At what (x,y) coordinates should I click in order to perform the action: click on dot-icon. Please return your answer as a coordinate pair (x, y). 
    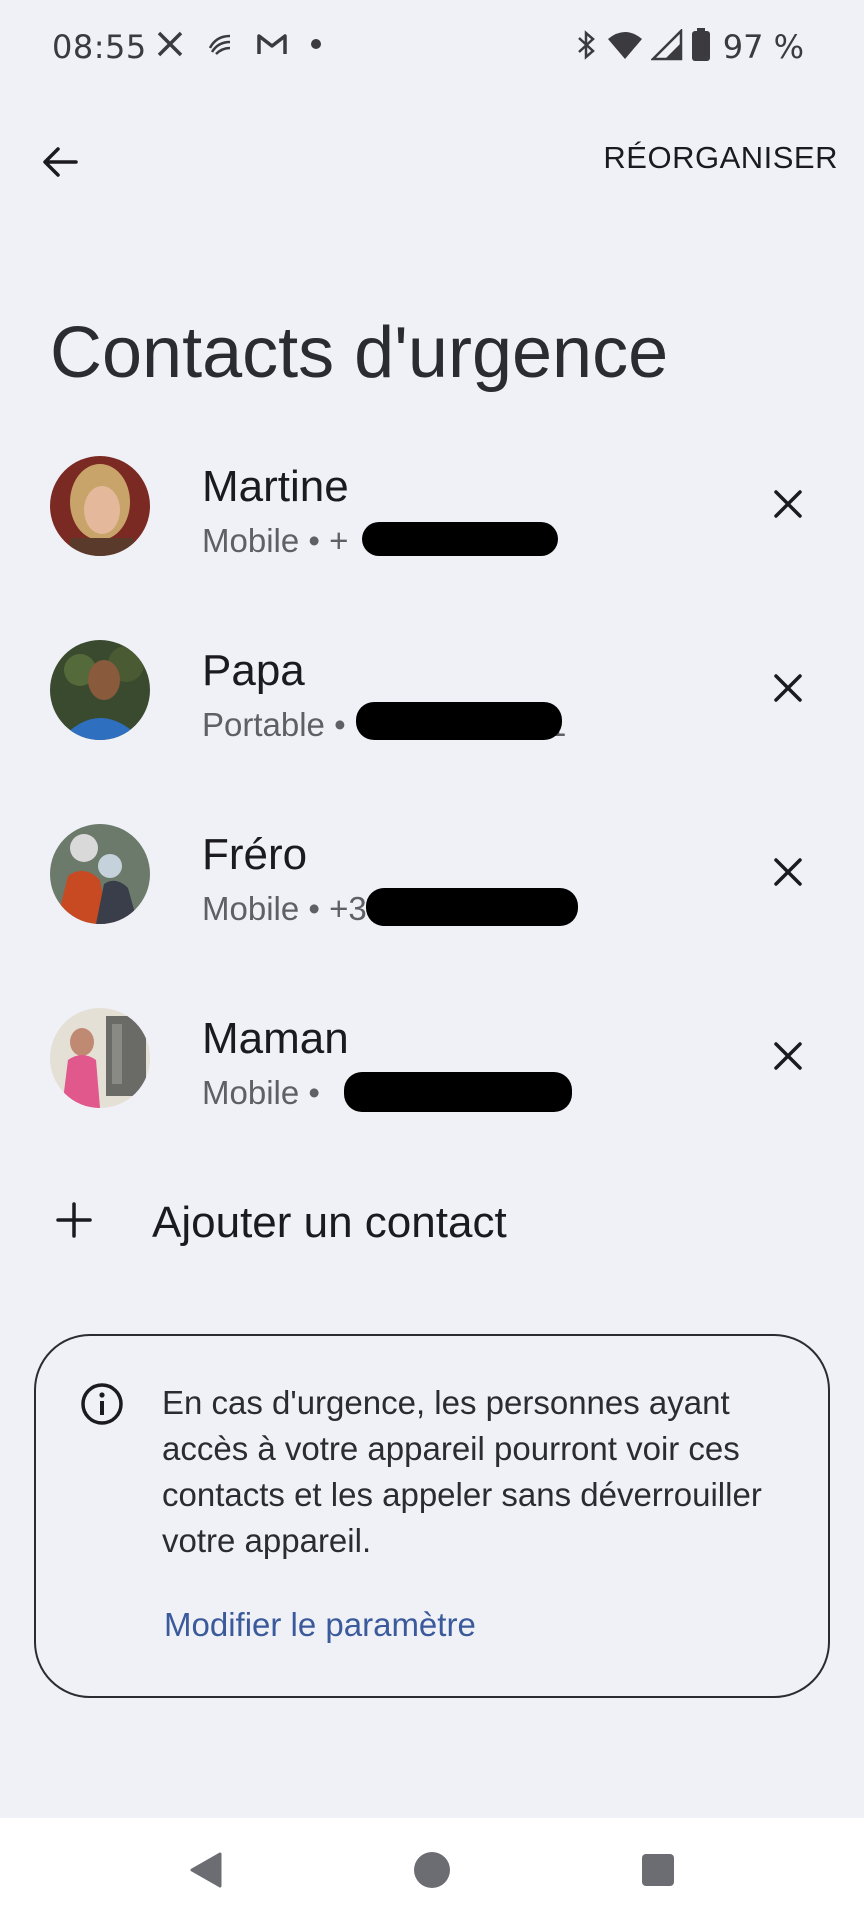
    Looking at the image, I should click on (316, 48).